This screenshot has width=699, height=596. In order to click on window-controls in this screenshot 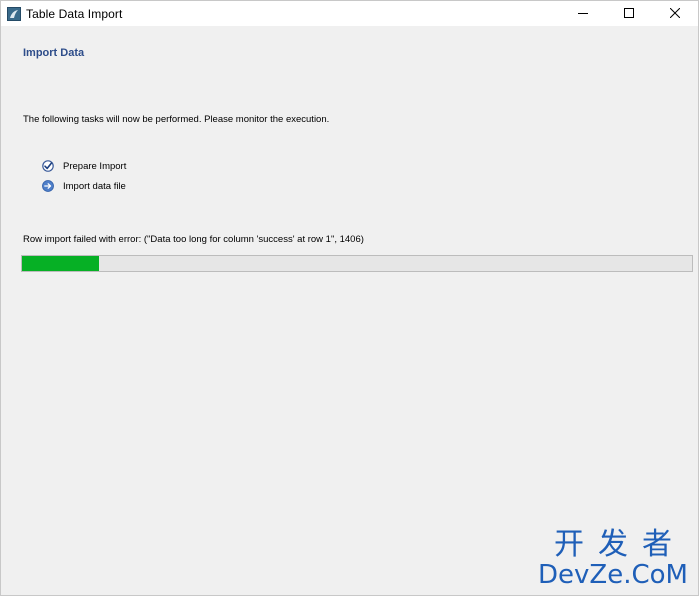, I will do `click(629, 13)`.